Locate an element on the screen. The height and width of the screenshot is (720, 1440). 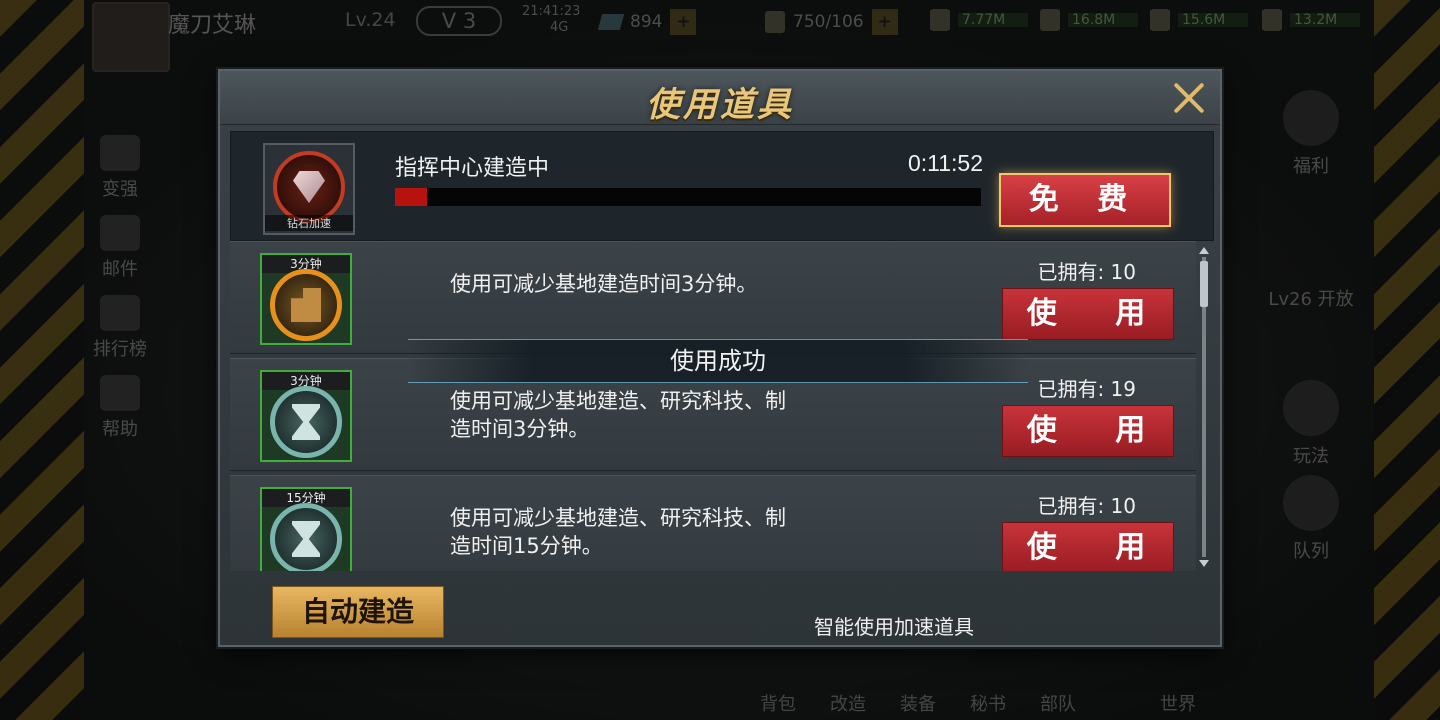
speedup-icon-label: 钻石加速 is located at coordinates (309, 223).